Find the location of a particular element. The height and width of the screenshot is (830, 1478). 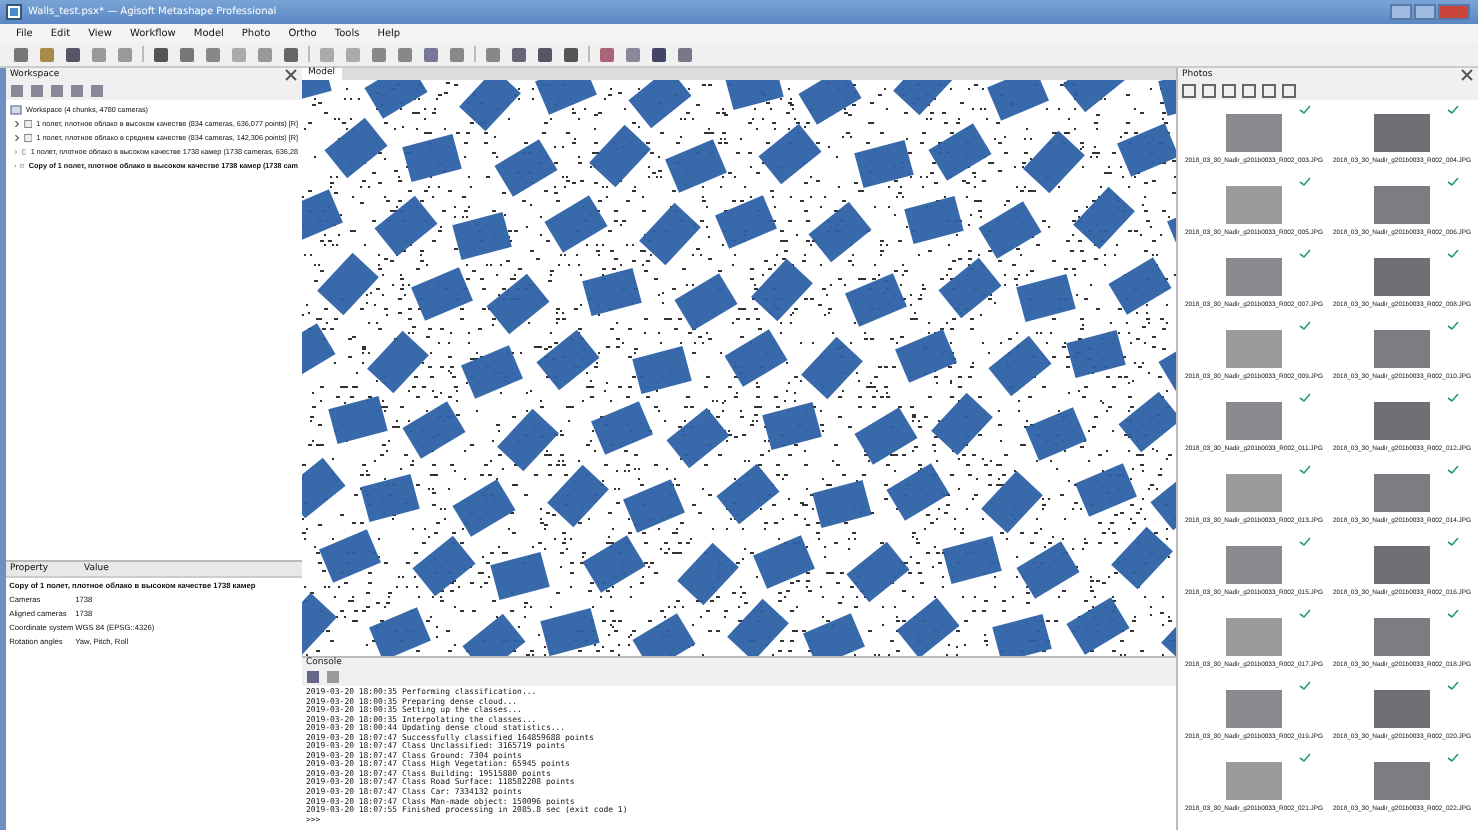

minimize-button is located at coordinates (1401, 12).